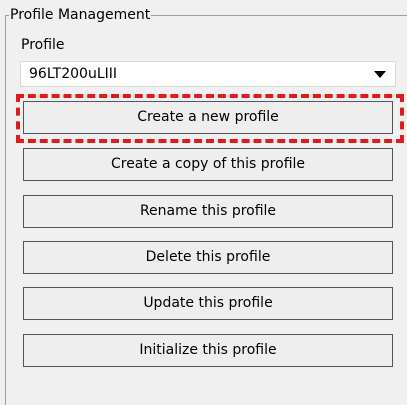 This screenshot has width=407, height=405. What do you see at coordinates (73, 74) in the screenshot?
I see `profile-select-value: 96LT200uLIII` at bounding box center [73, 74].